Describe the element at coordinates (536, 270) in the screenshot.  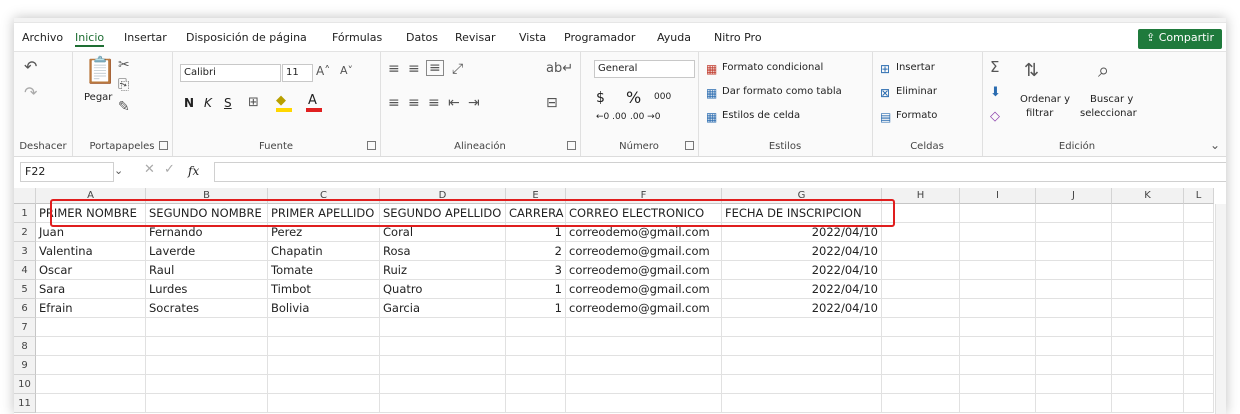
I see `cell: 3` at that location.